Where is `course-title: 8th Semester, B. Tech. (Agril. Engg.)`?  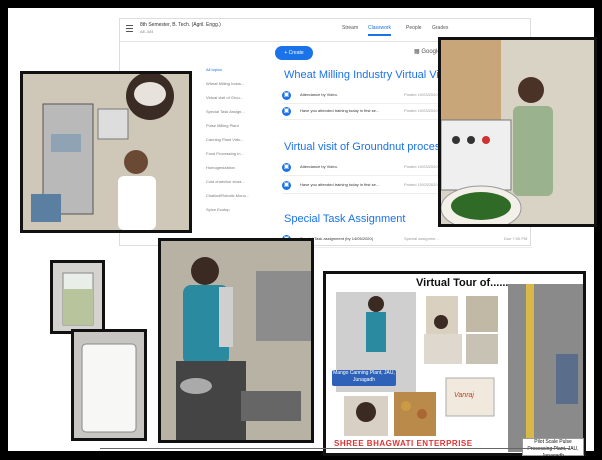 course-title: 8th Semester, B. Tech. (Agril. Engg.) is located at coordinates (180, 25).